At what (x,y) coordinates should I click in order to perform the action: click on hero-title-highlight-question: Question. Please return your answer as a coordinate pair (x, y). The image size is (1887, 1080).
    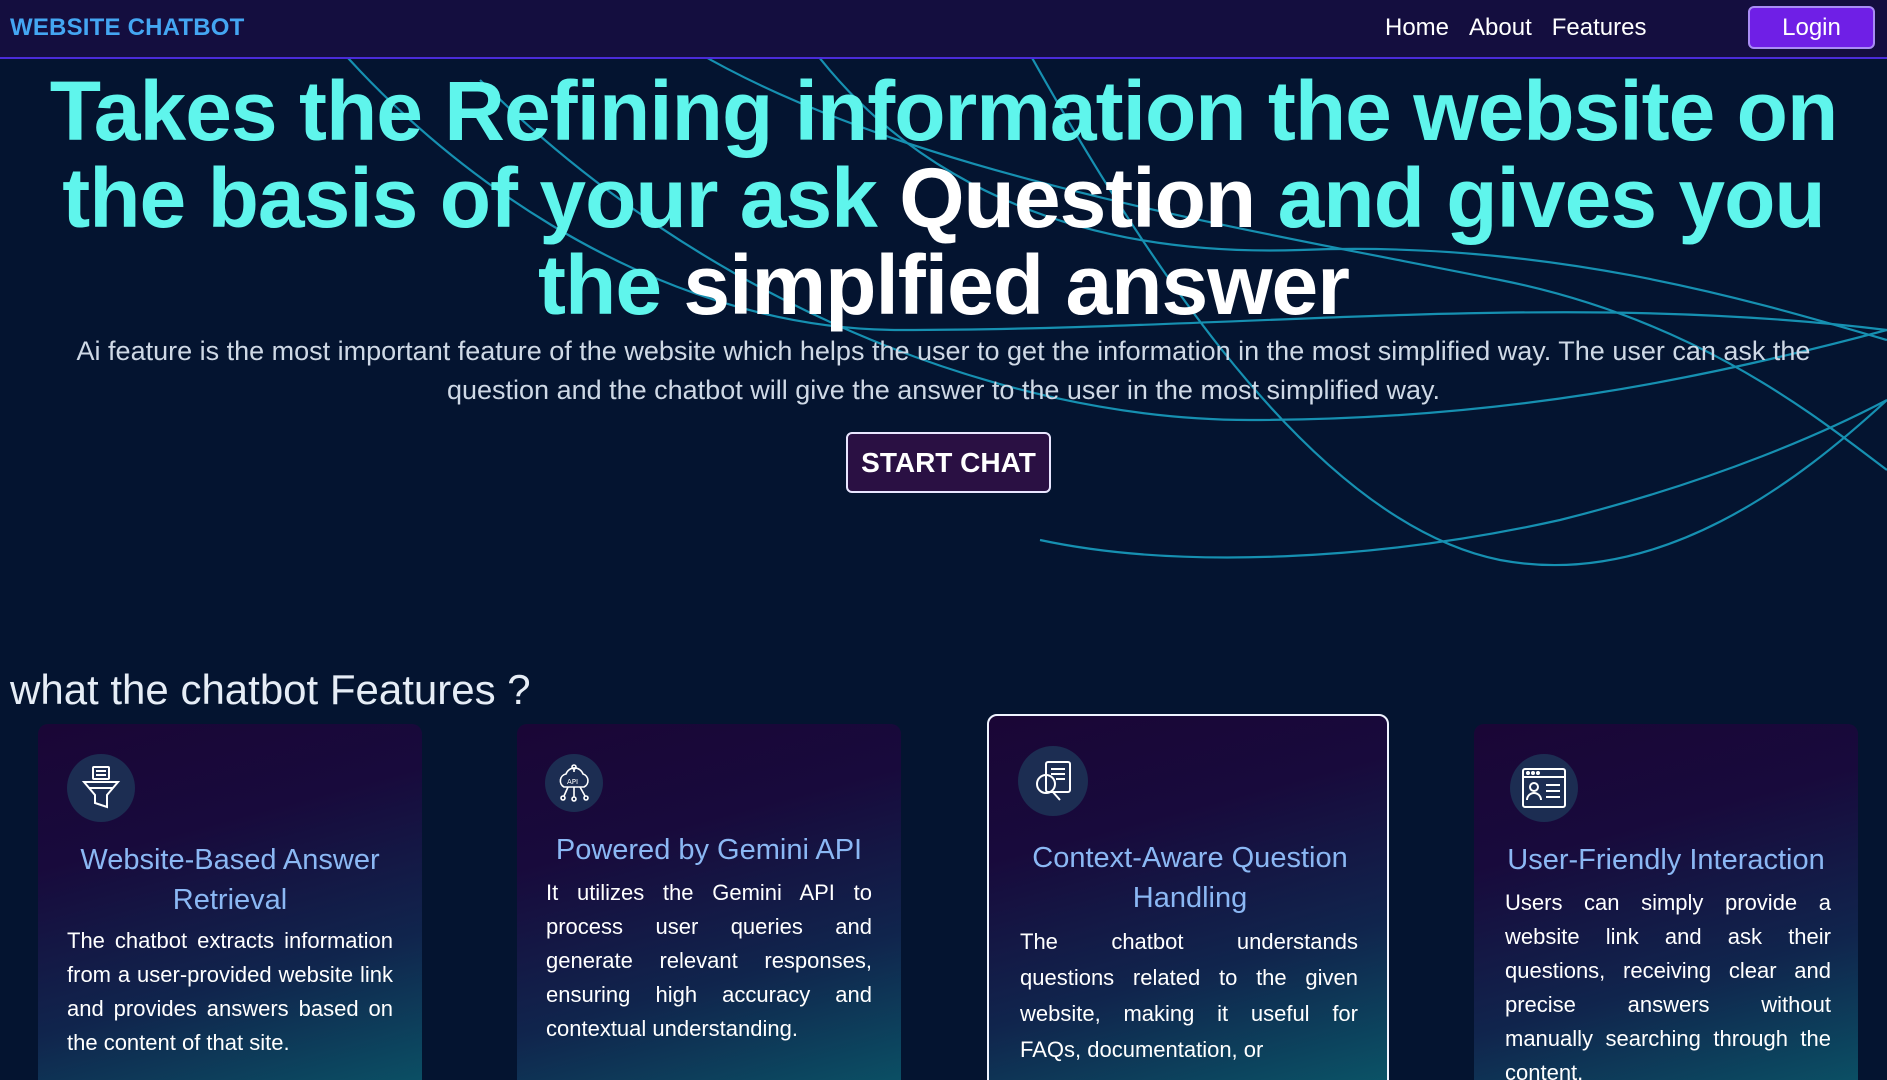
    Looking at the image, I should click on (1077, 198).